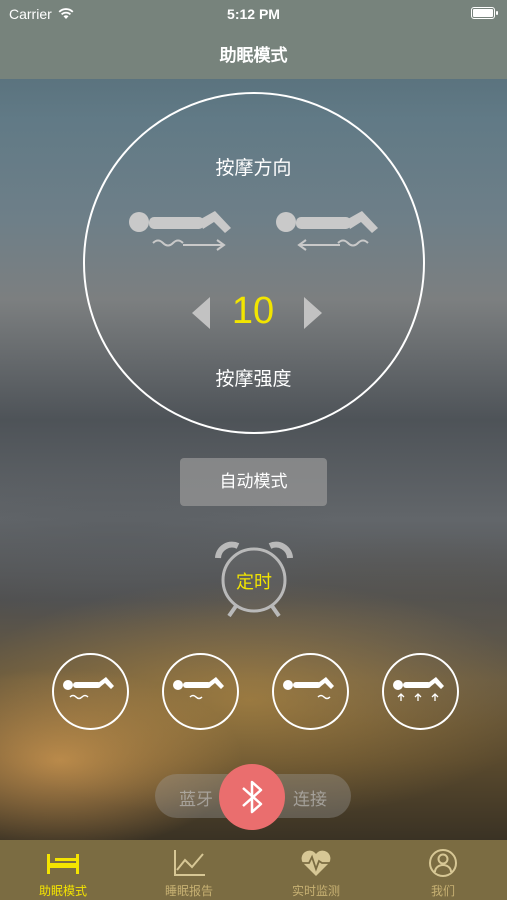 The image size is (507, 900). Describe the element at coordinates (253, 482) in the screenshot. I see `auto-mode-button: 自动模式` at that location.